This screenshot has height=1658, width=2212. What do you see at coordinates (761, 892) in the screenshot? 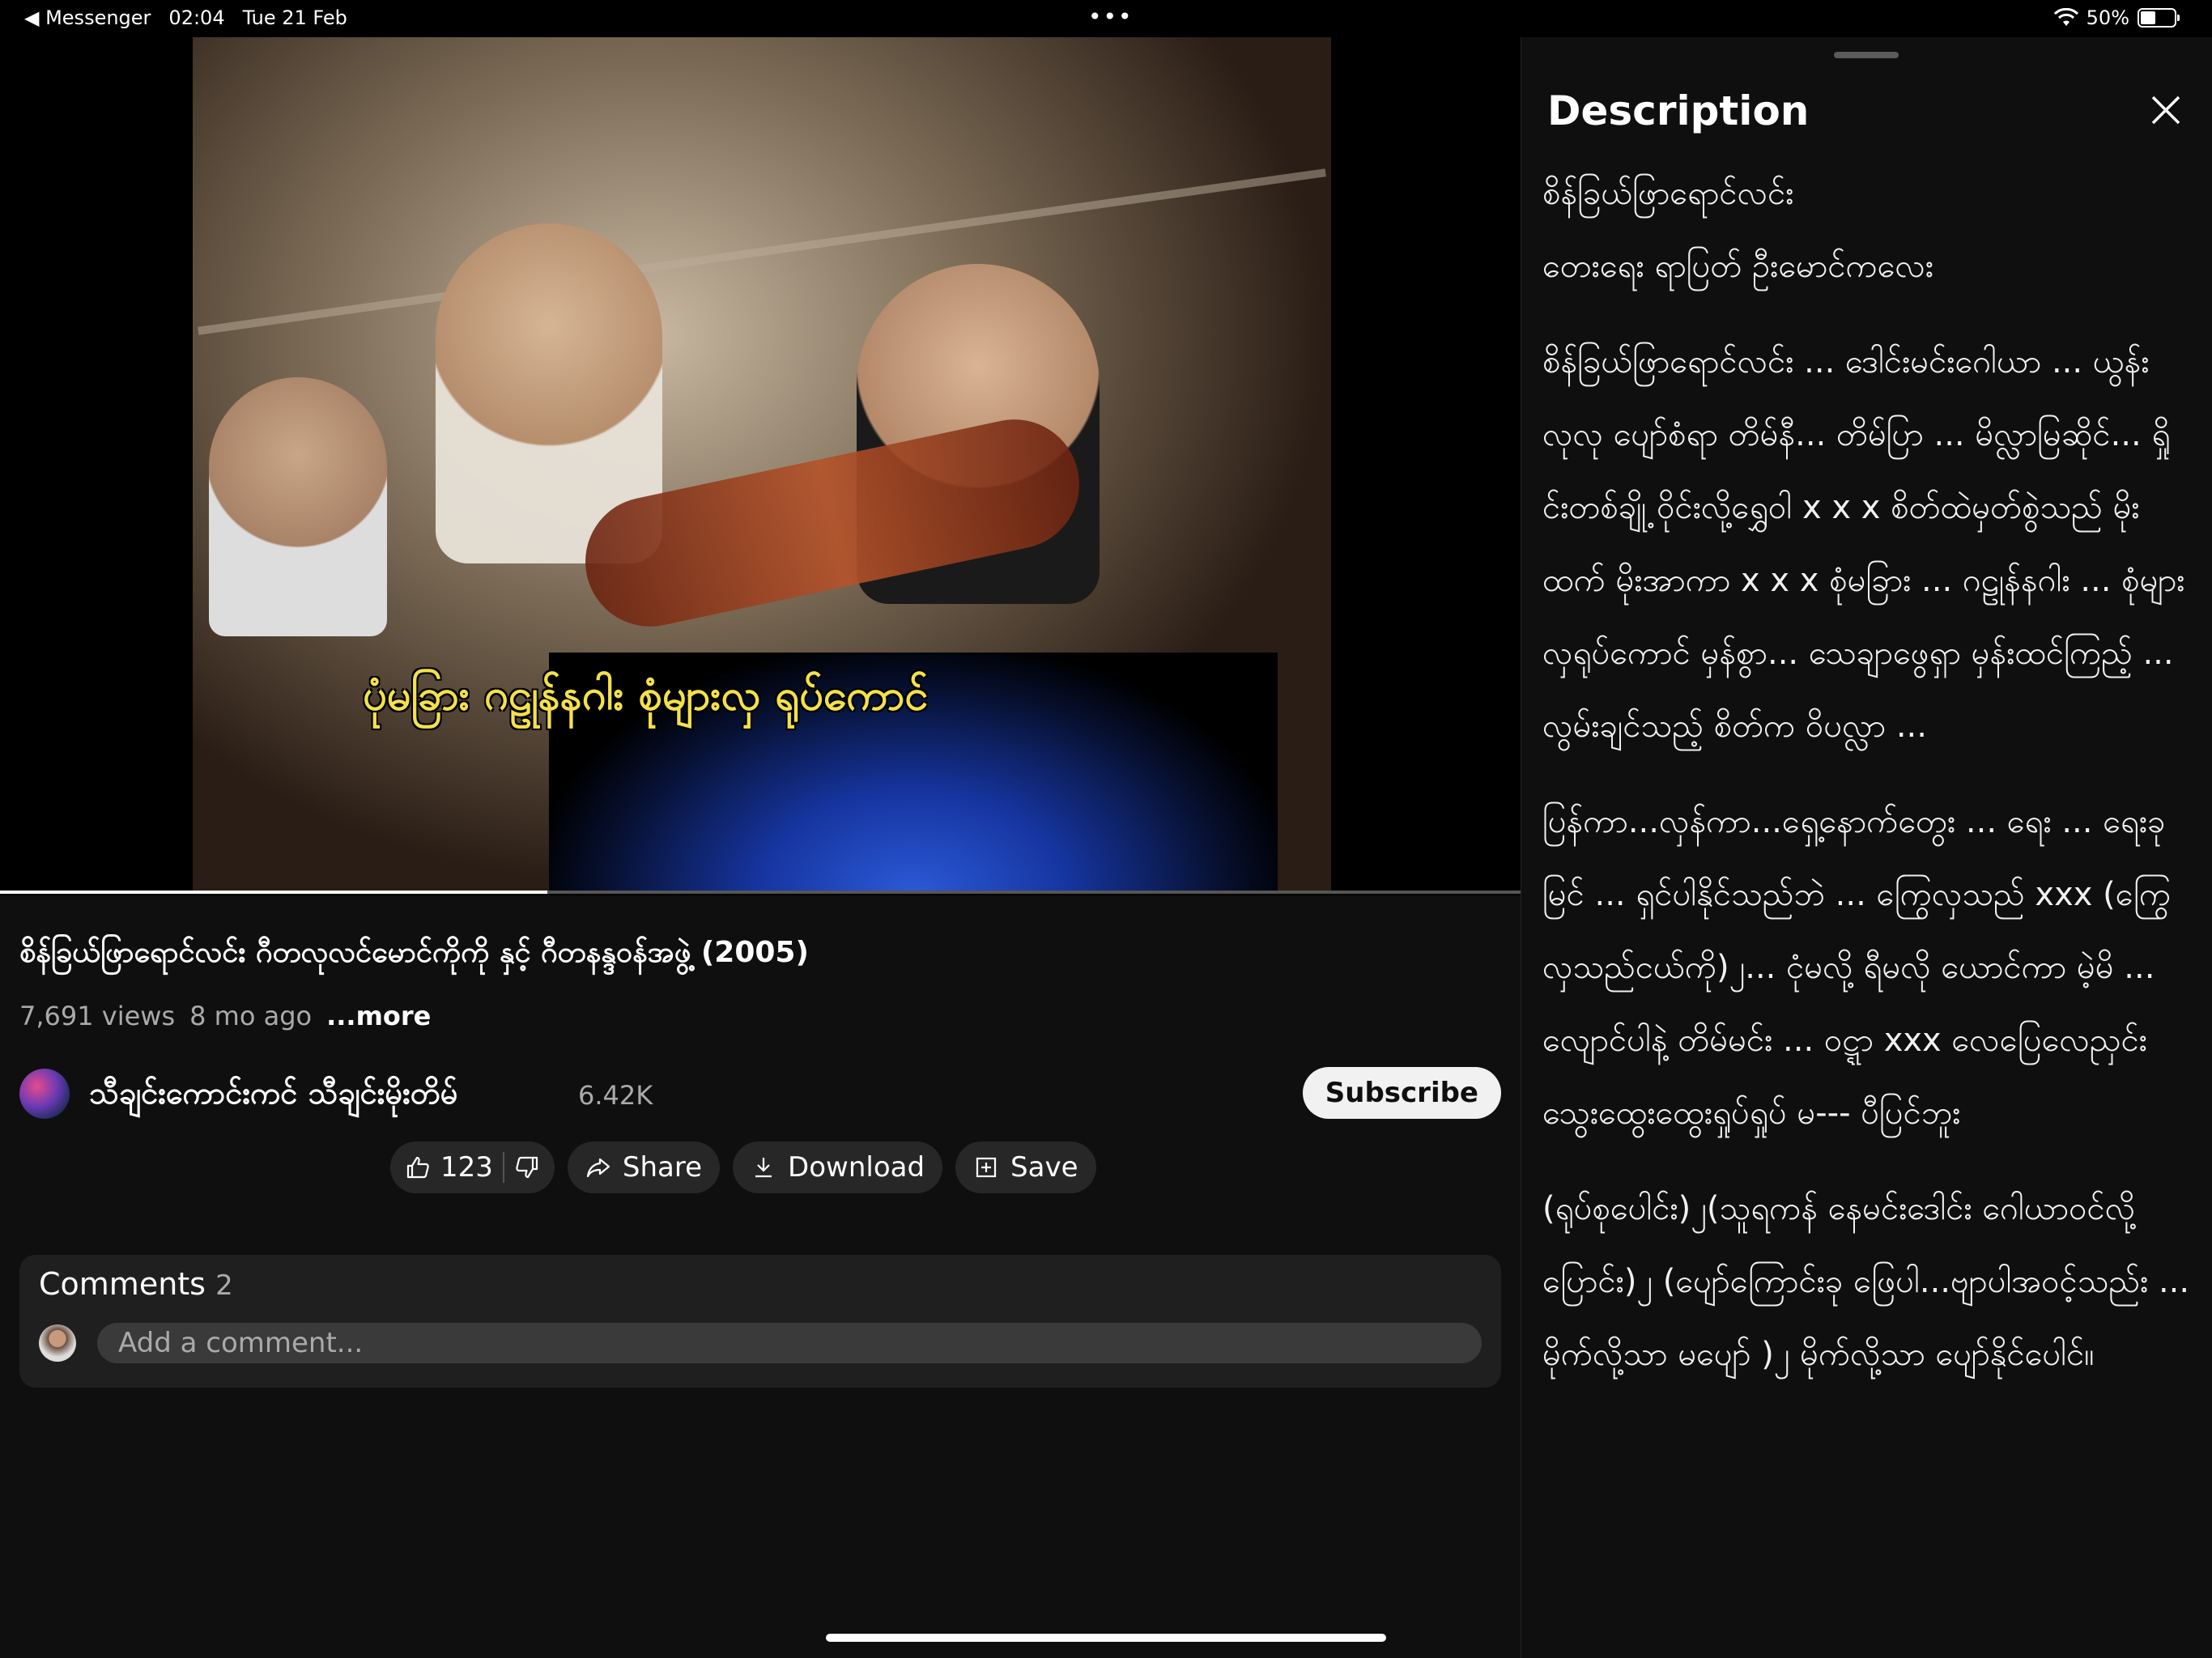
I see `video-progress-bar` at bounding box center [761, 892].